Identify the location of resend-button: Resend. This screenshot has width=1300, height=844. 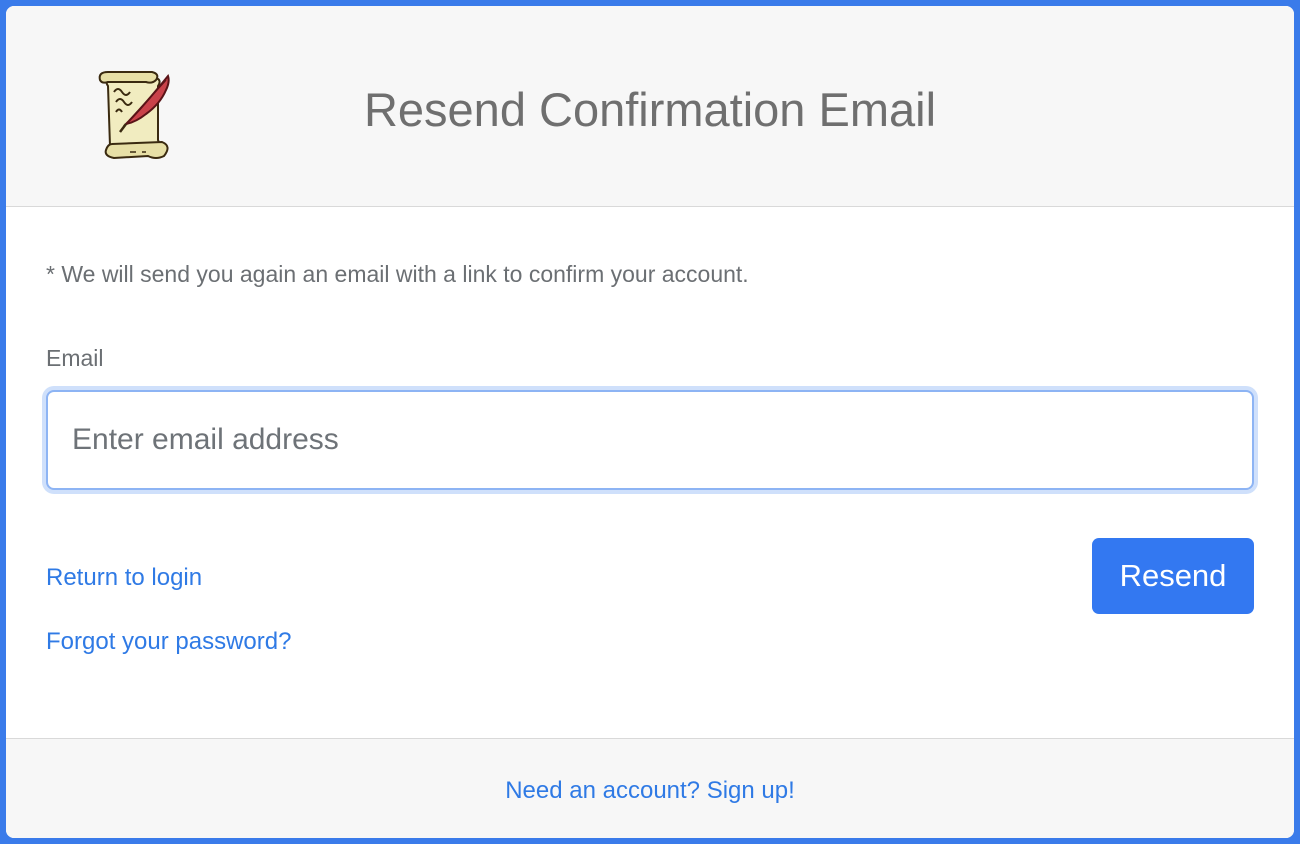
(1173, 576).